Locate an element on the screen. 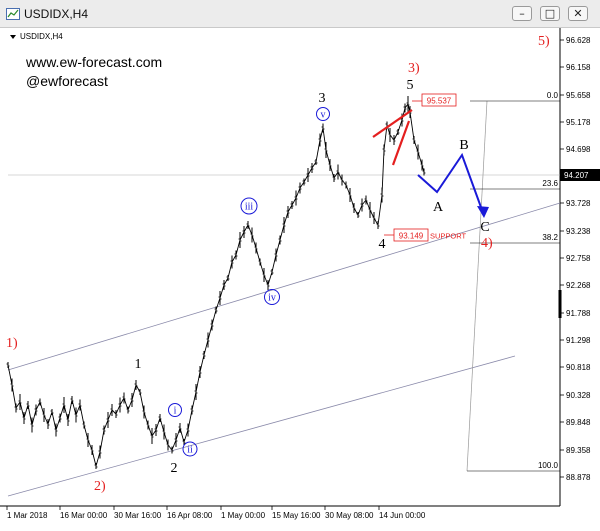 The image size is (600, 531). fibo-level-236-label: 23.6 is located at coordinates (550, 183).